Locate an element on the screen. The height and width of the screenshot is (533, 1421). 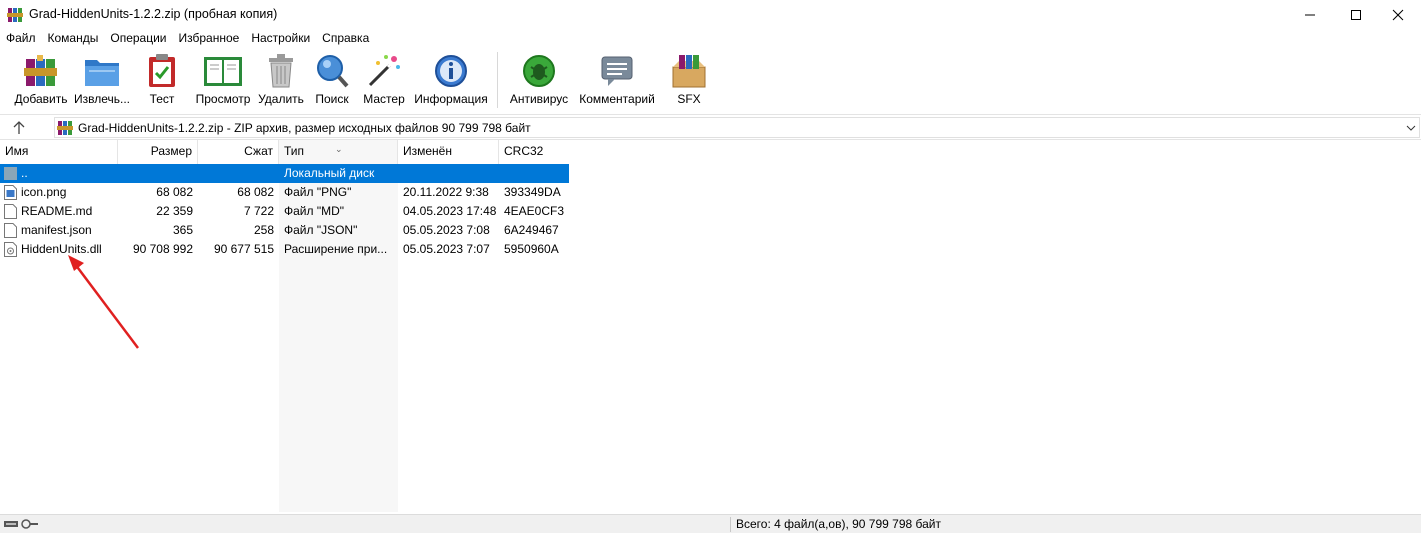
column-modified: Изменён is located at coordinates (448, 152).